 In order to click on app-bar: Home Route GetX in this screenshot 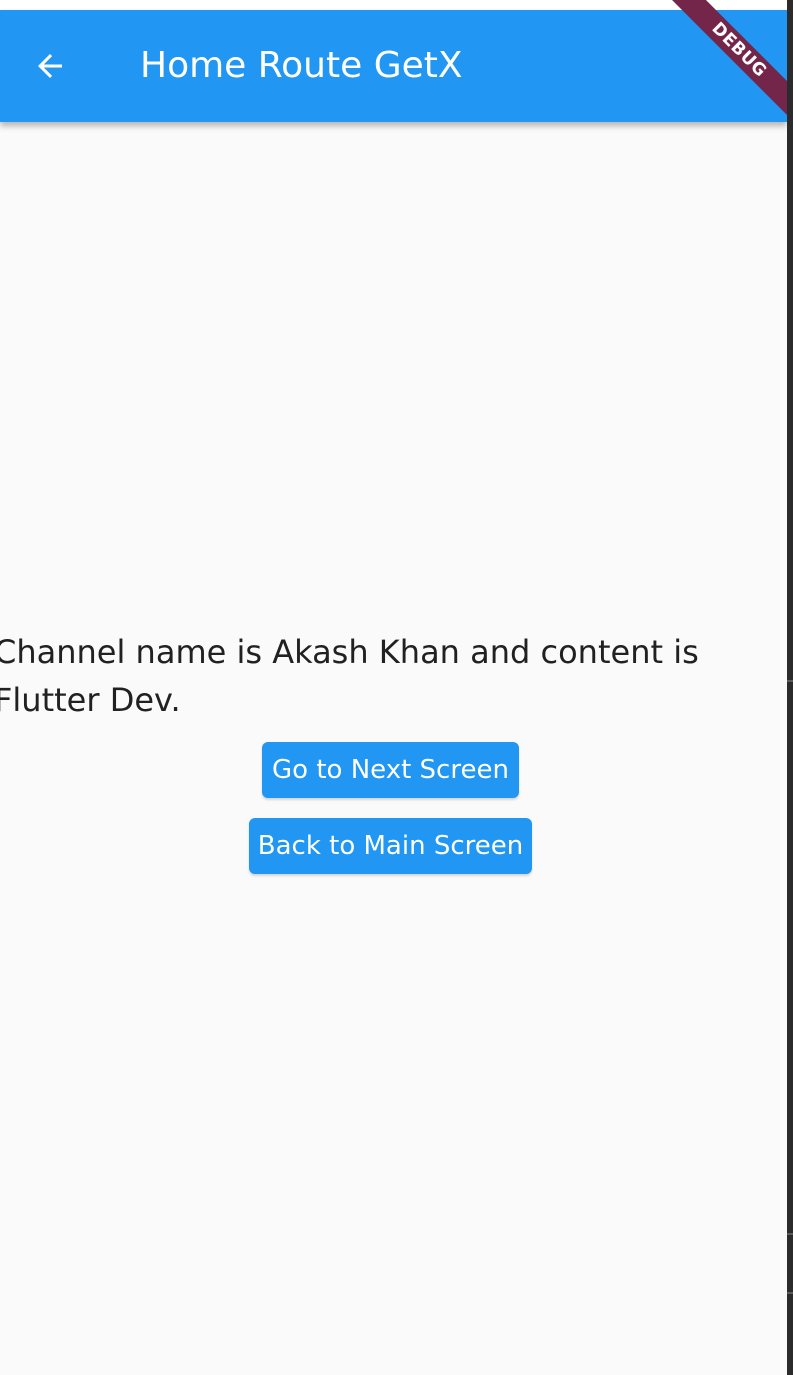, I will do `click(393, 66)`.